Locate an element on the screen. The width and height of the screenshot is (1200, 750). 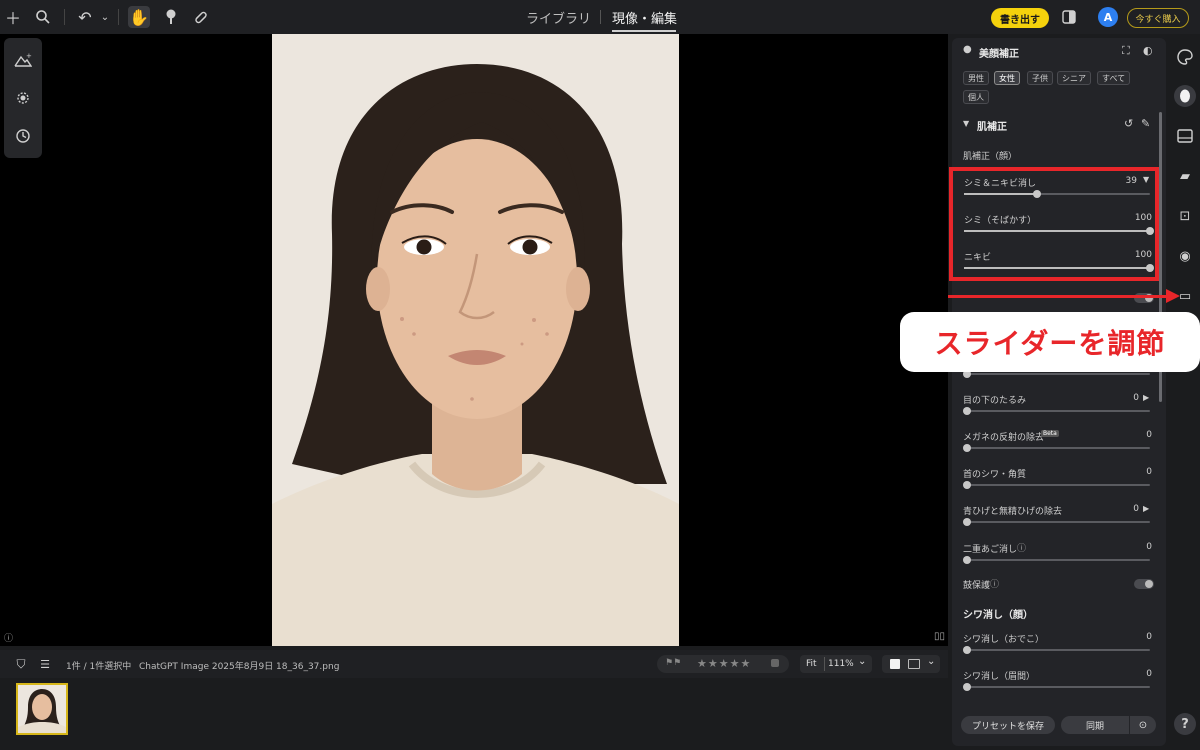
highlight-box is located at coordinates (1054, 224).